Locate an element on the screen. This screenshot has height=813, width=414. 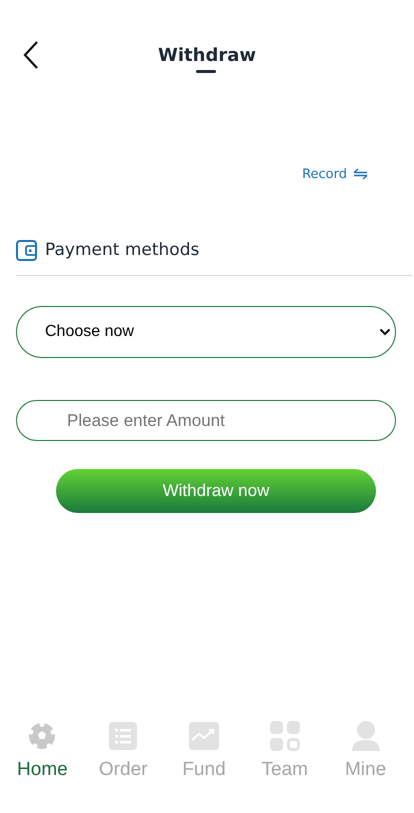
payment-method-select: Choose now is located at coordinates (206, 332).